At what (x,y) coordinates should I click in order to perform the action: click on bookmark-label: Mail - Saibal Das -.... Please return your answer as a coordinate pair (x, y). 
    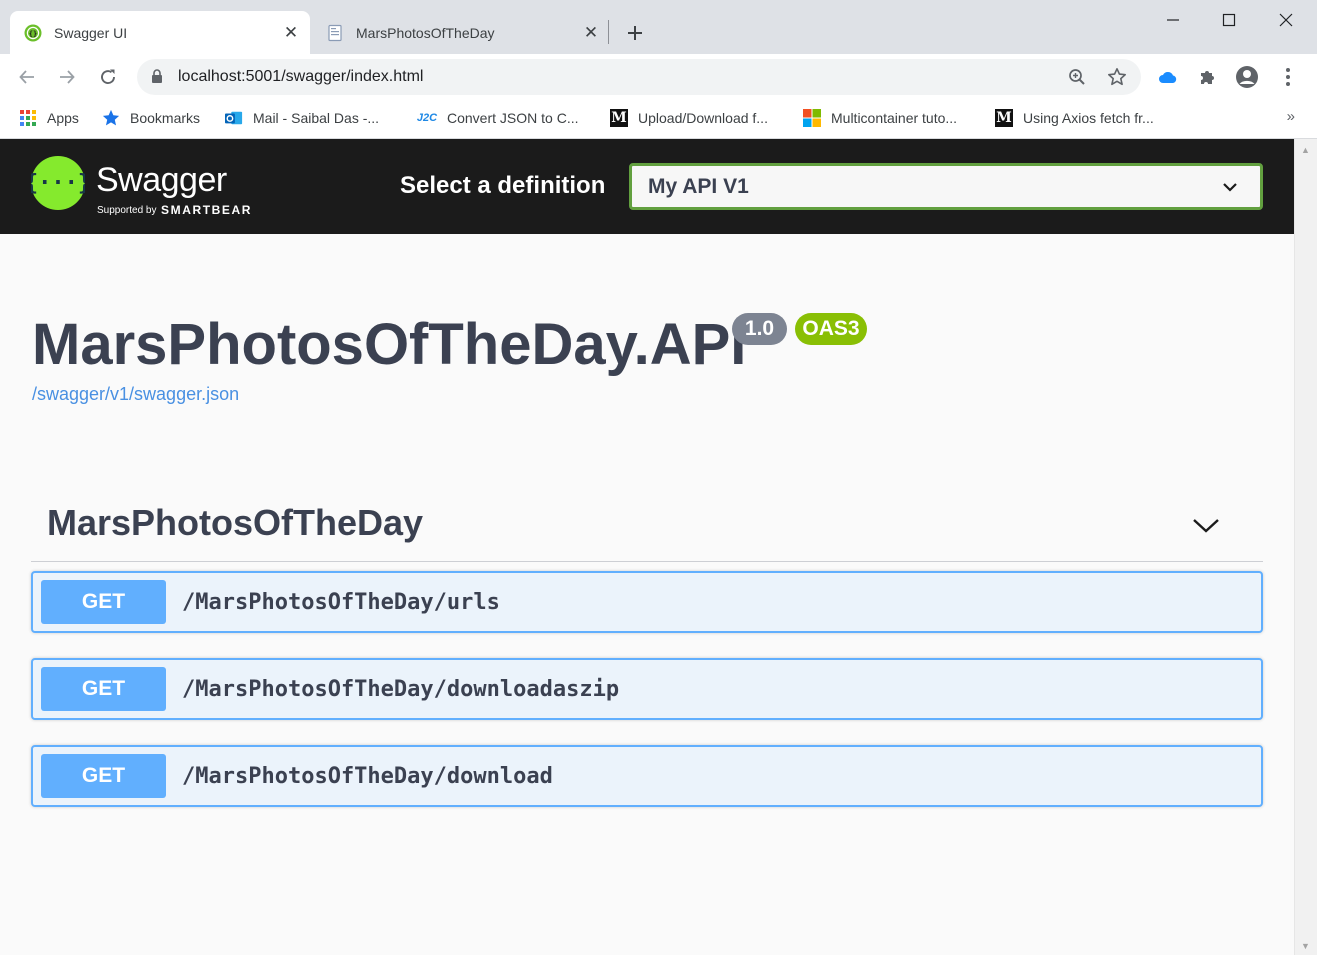
    Looking at the image, I should click on (316, 118).